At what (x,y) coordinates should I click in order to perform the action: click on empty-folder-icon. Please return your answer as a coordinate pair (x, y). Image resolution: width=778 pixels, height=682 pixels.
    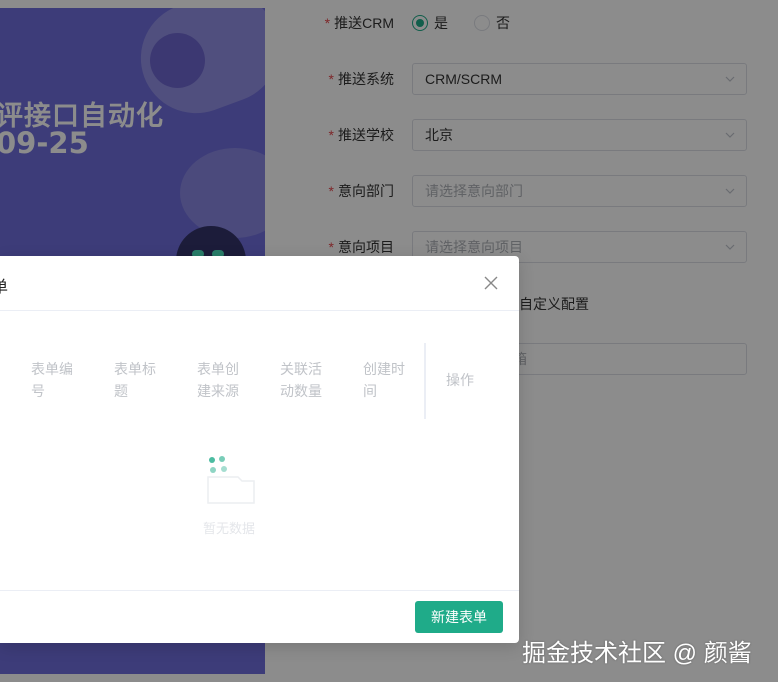
    Looking at the image, I should click on (231, 480).